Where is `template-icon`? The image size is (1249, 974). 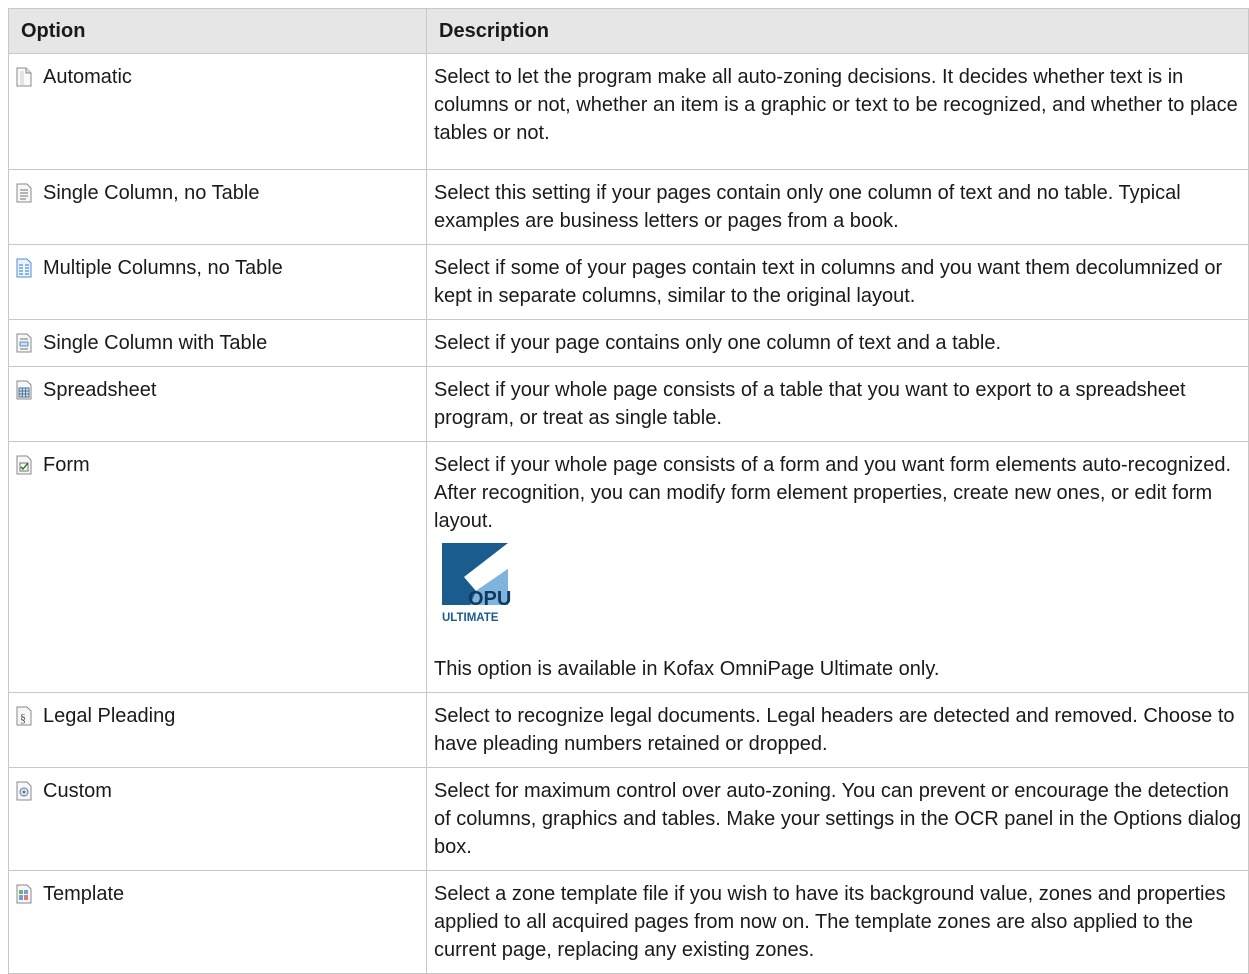 template-icon is located at coordinates (26, 894).